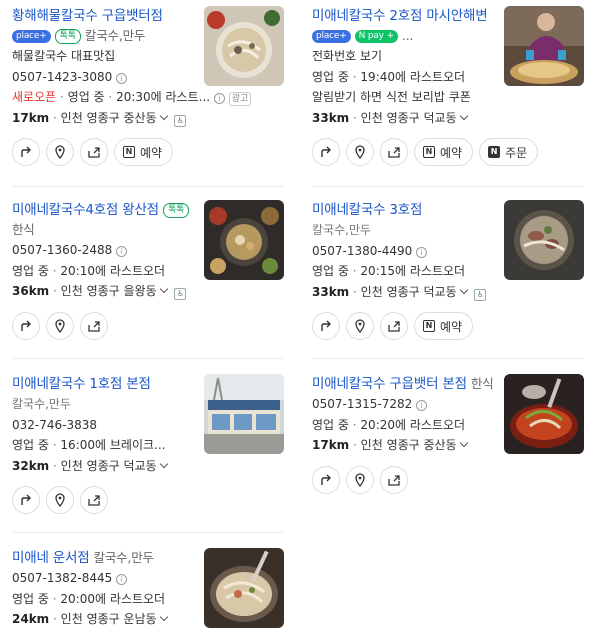 Image resolution: width=591 pixels, height=639 pixels. What do you see at coordinates (407, 97) in the screenshot?
I see `coupon-text: 알림받기 하면 식전 보리밥 쿠폰` at bounding box center [407, 97].